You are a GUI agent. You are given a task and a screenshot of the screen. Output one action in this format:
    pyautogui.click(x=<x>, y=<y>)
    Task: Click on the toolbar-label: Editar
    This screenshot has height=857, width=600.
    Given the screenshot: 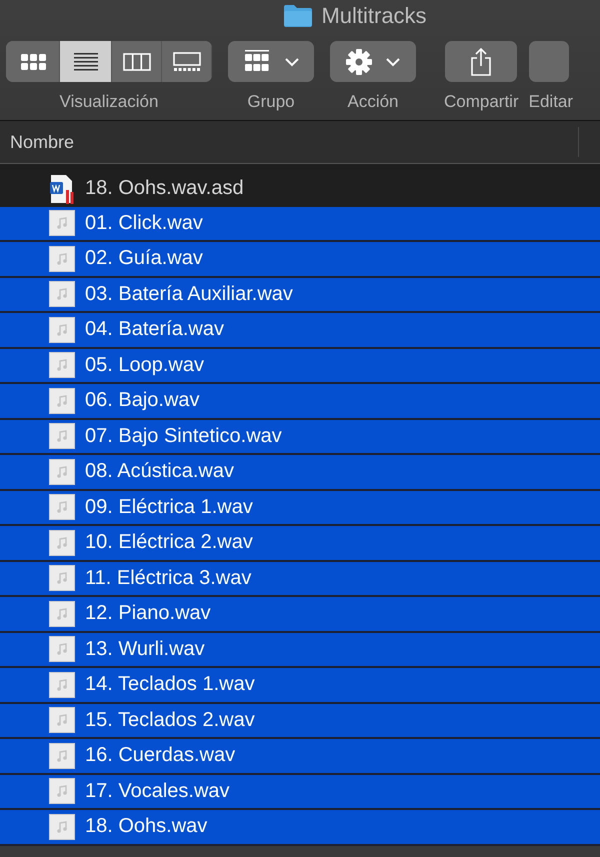 What is the action you would take?
    pyautogui.click(x=551, y=102)
    